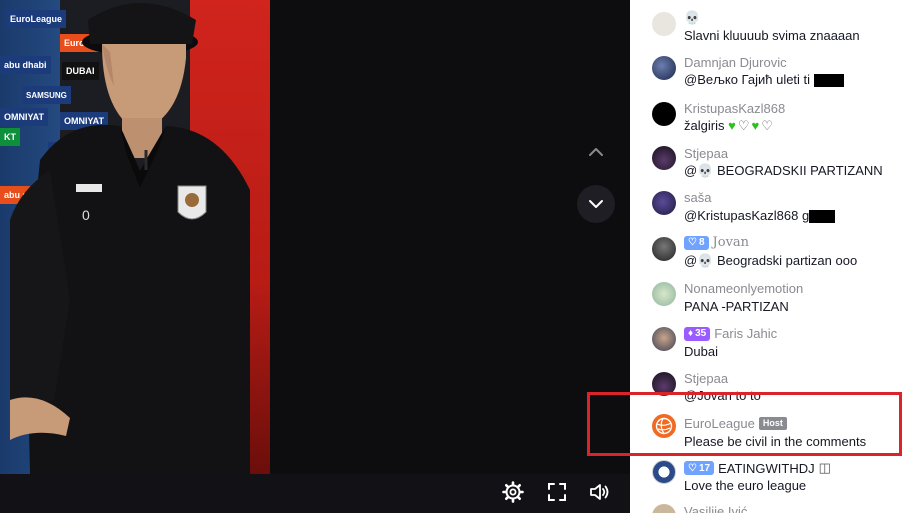 The width and height of the screenshot is (906, 513). What do you see at coordinates (783, 170) in the screenshot?
I see `chat-text: @💀 BEOGRADSKII PARTIZANN` at bounding box center [783, 170].